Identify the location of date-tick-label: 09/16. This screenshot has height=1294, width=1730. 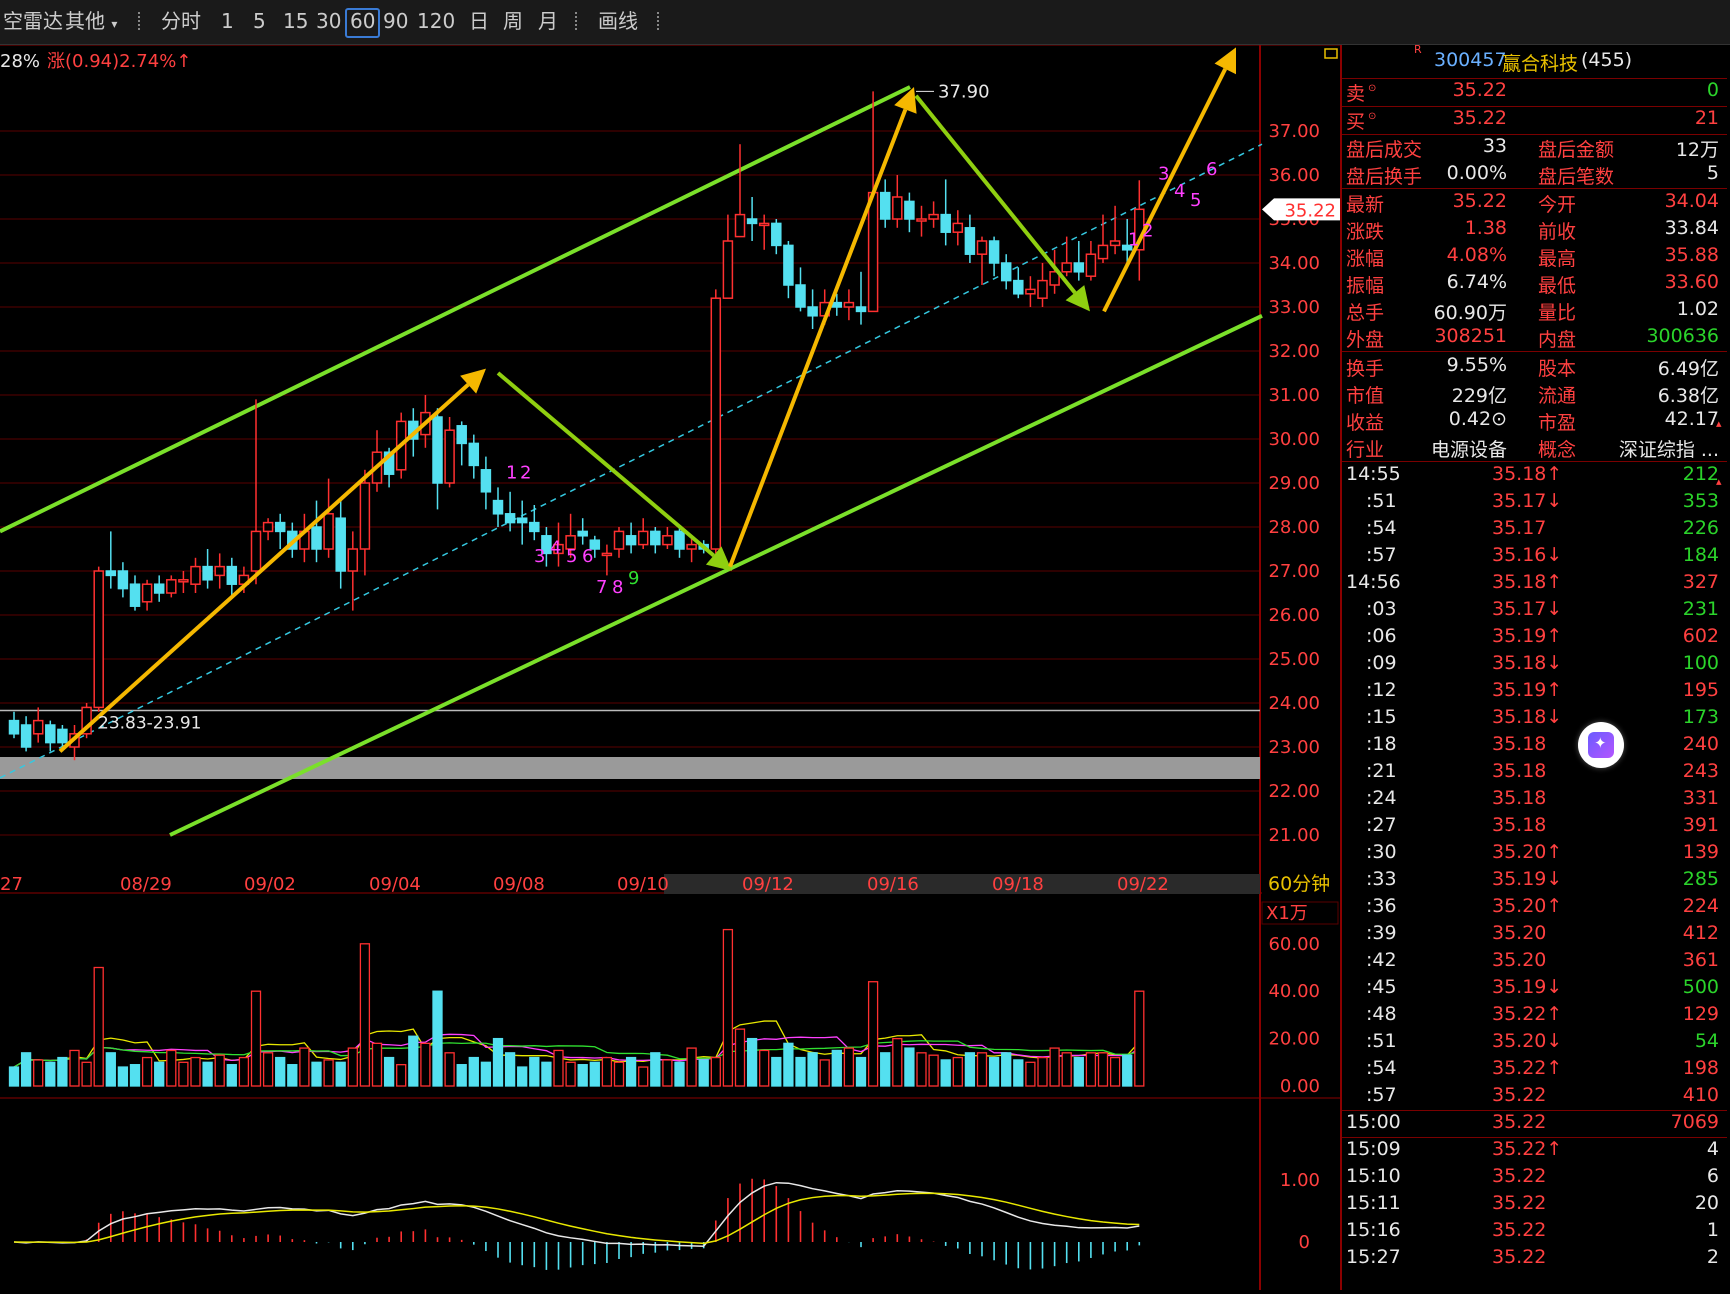
(893, 884).